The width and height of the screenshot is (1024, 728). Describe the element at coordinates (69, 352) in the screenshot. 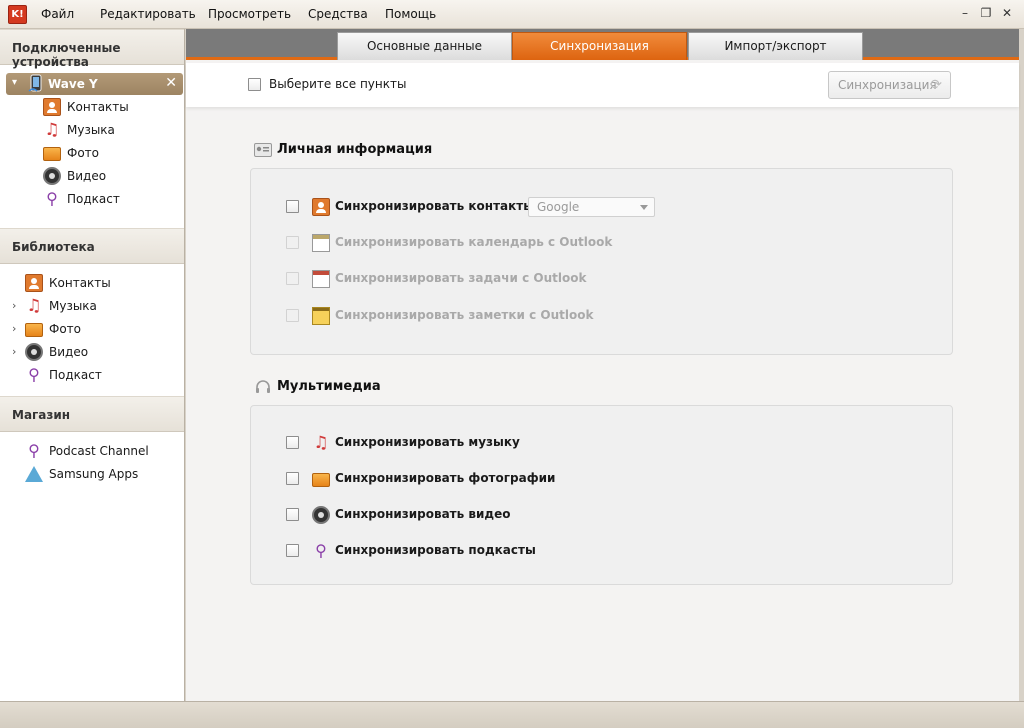

I see `library-item-label: Видео` at that location.